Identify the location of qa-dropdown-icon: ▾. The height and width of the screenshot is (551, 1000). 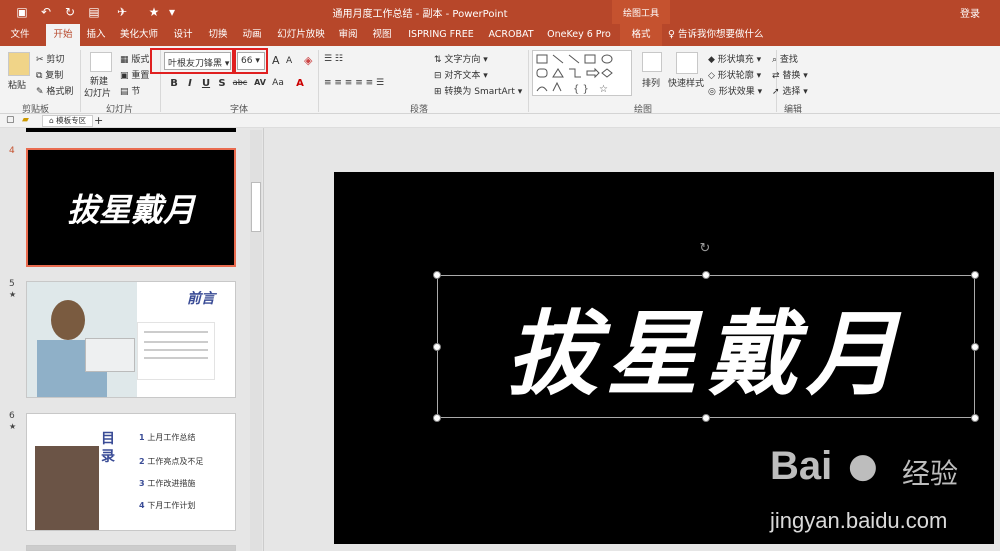
(172, 12).